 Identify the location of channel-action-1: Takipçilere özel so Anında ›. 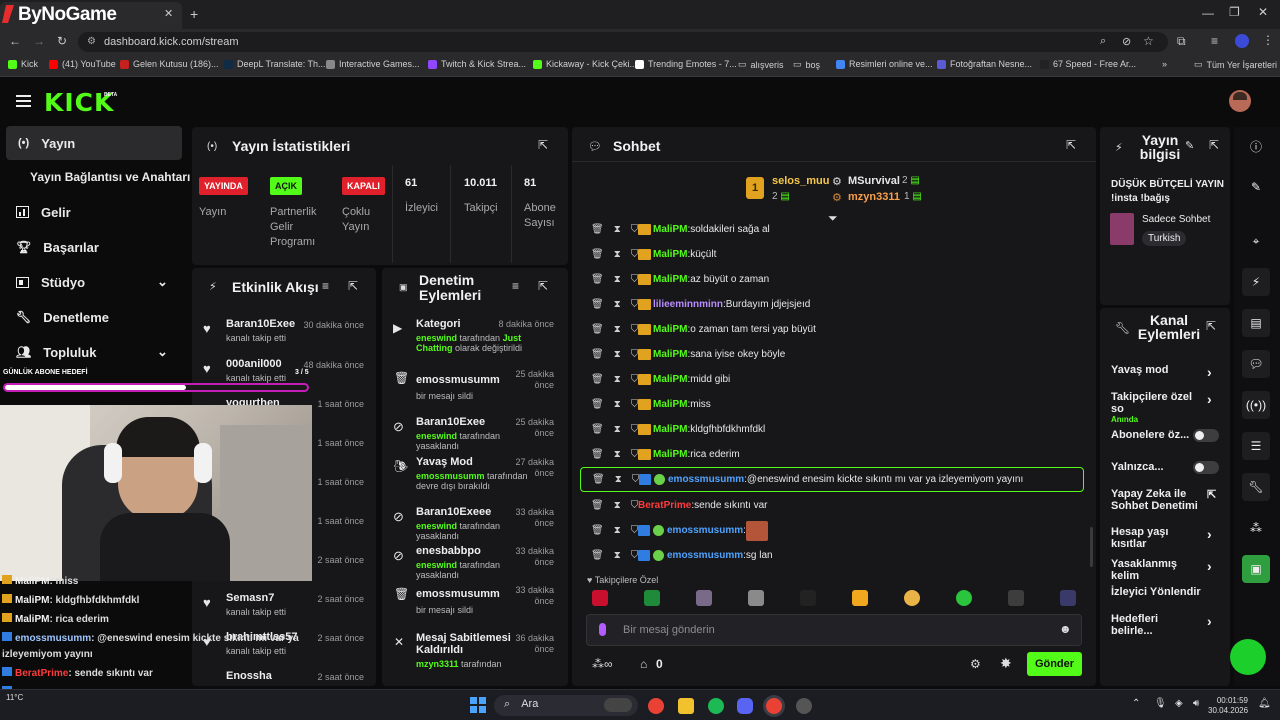
(1166, 407).